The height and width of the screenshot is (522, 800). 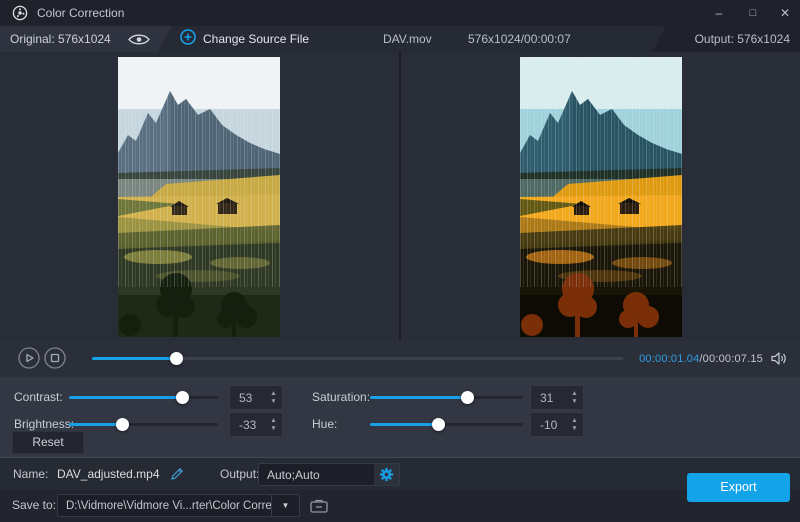 I want to click on browse-folder-button, so click(x=319, y=505).